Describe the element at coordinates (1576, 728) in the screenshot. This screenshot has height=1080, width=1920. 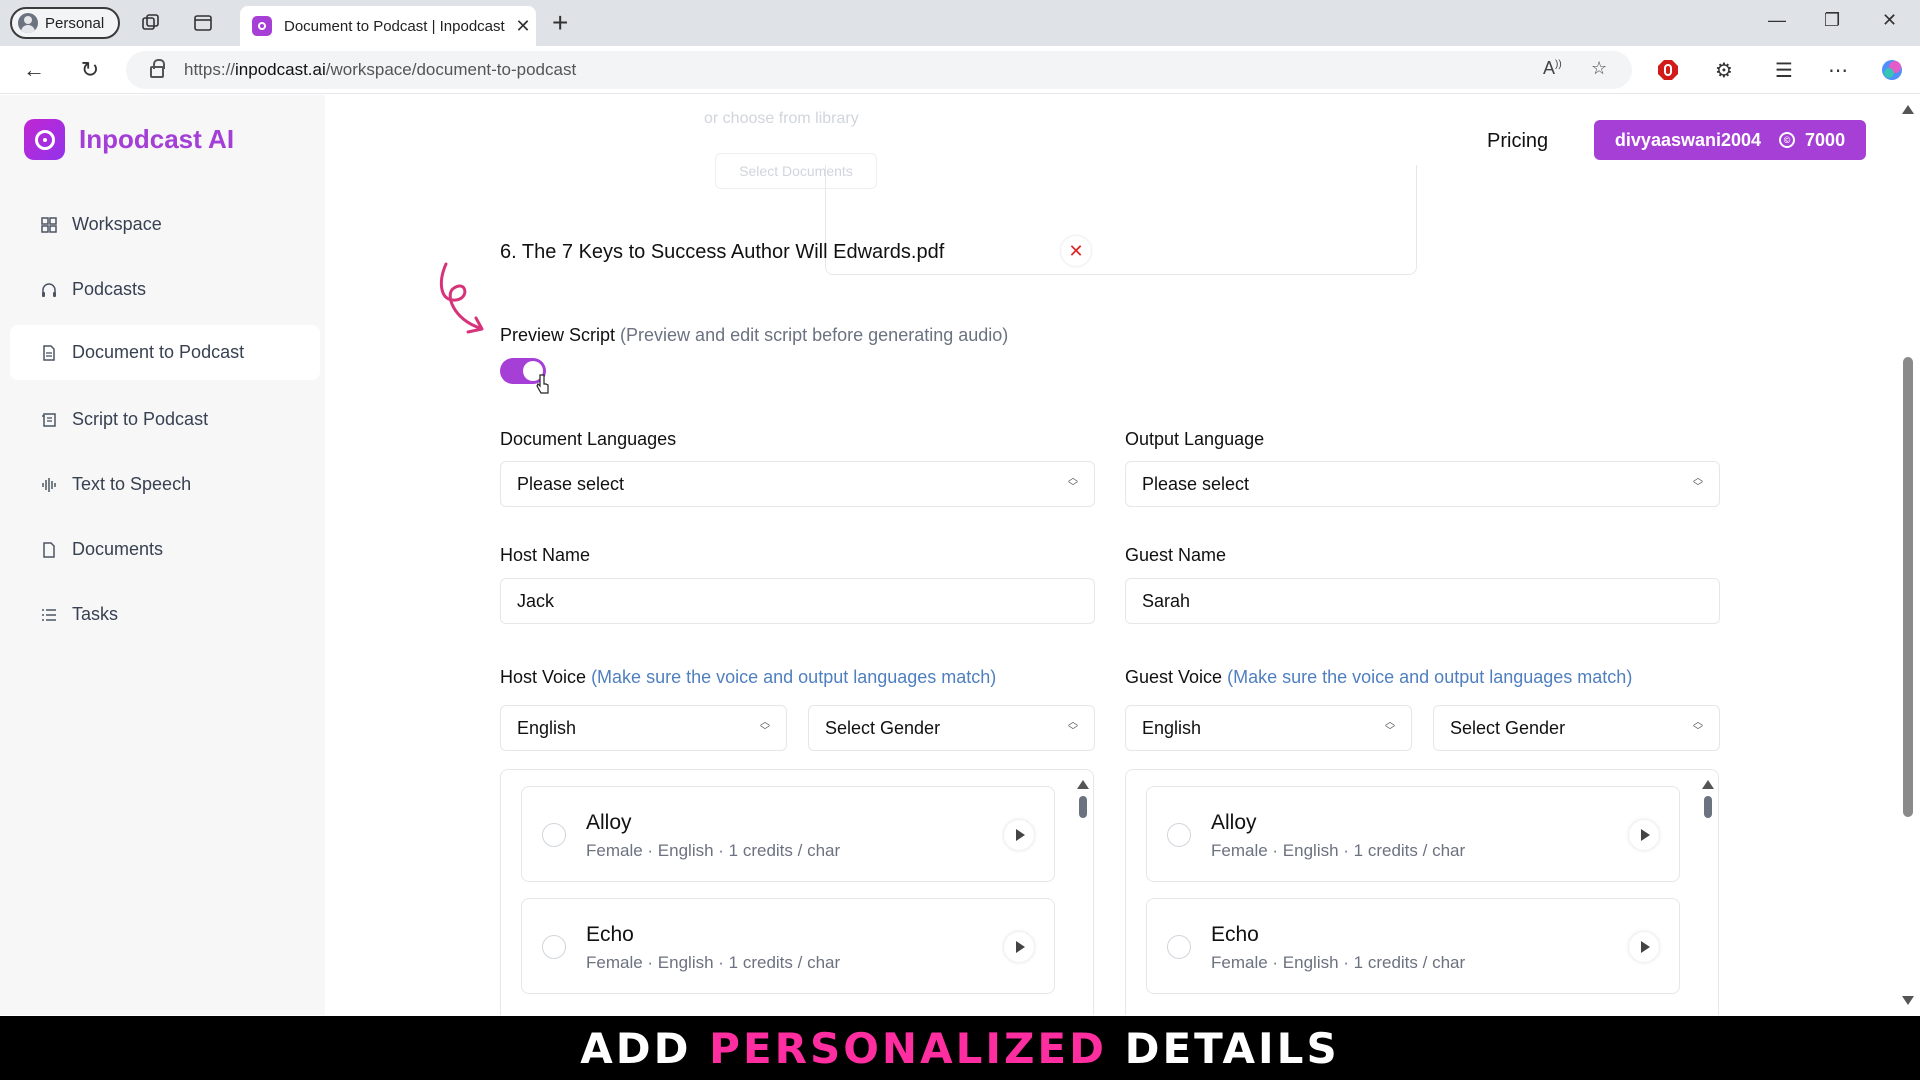
I see `guest-voice-gender-select: Select Gender ︿ ﹀` at that location.